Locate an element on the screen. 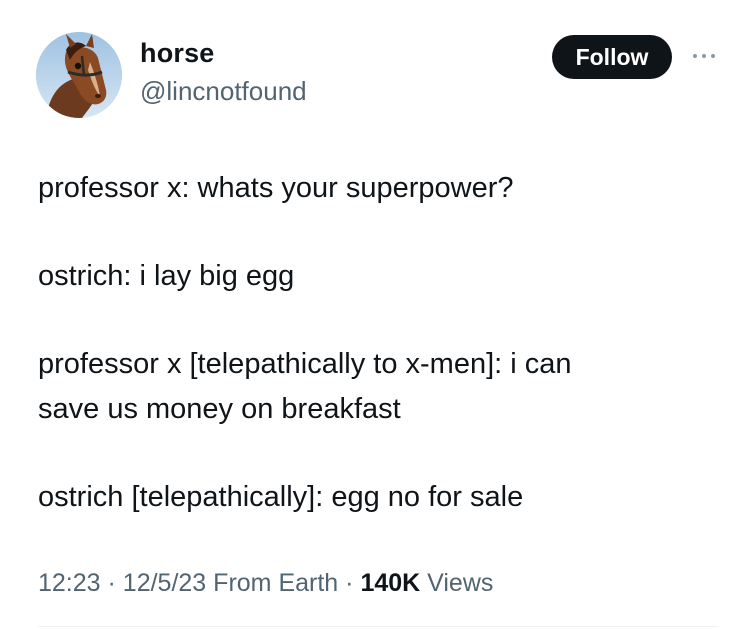 The height and width of the screenshot is (629, 755). views-label: Views is located at coordinates (460, 583).